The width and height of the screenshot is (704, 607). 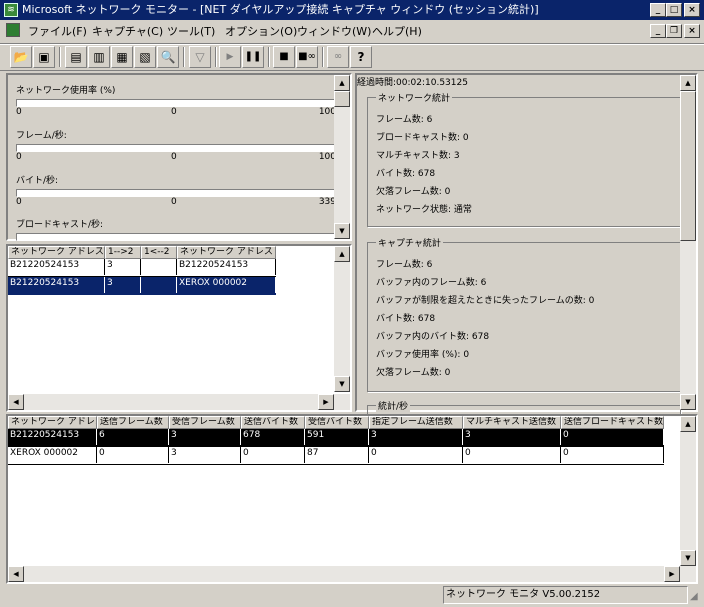 I want to click on menu-help: ヘルプ(H), so click(x=397, y=31).